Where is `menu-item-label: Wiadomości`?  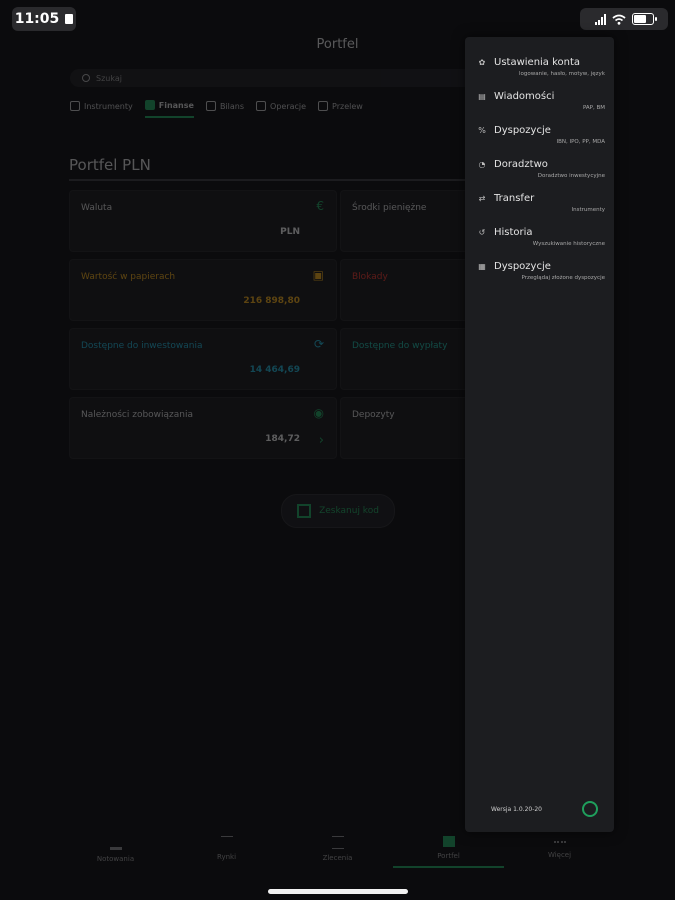
menu-item-label: Wiadomości is located at coordinates (524, 96).